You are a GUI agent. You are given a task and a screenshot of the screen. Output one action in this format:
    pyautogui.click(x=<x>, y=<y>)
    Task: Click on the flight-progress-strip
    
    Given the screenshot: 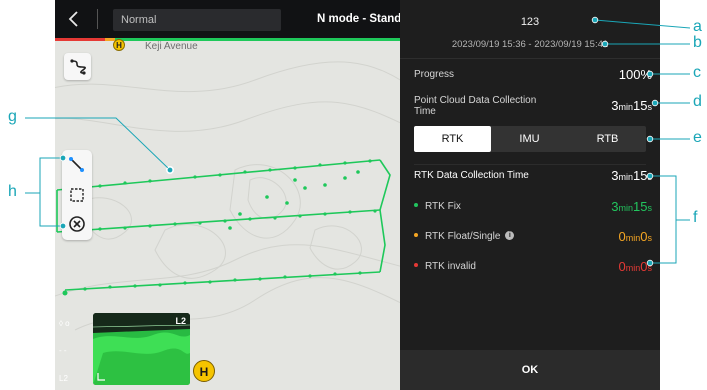 What is the action you would take?
    pyautogui.click(x=227, y=39)
    